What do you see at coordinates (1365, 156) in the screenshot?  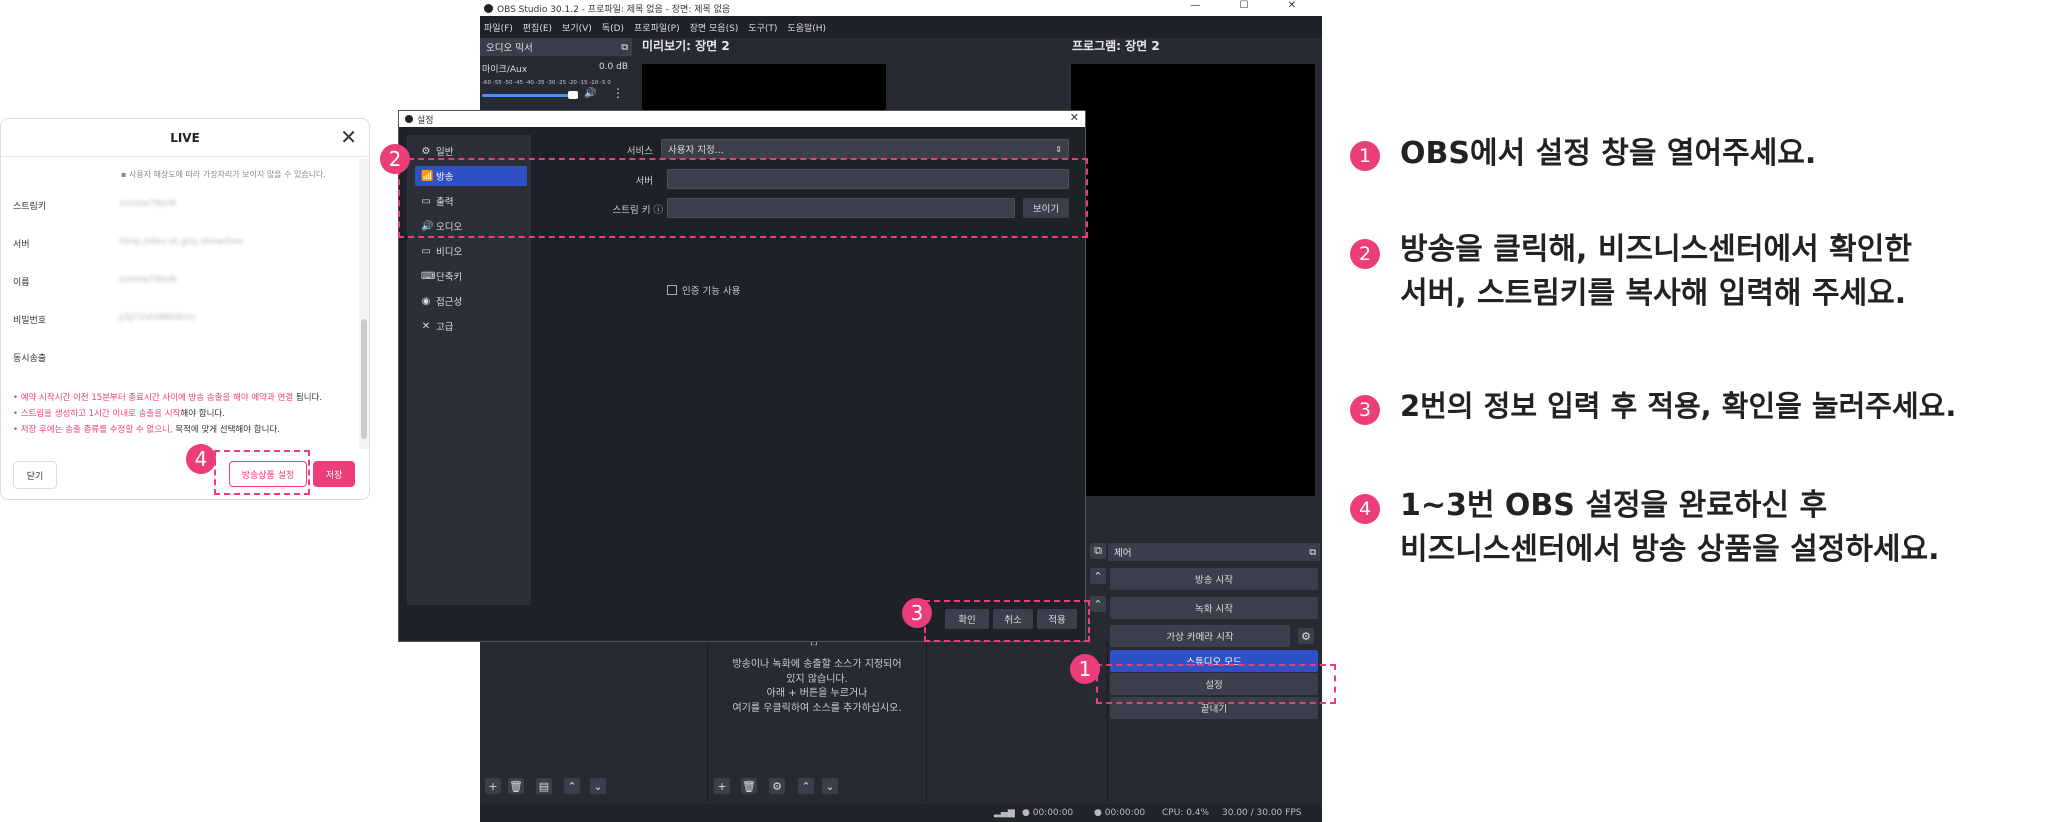 I see `step-badge-1: 1` at bounding box center [1365, 156].